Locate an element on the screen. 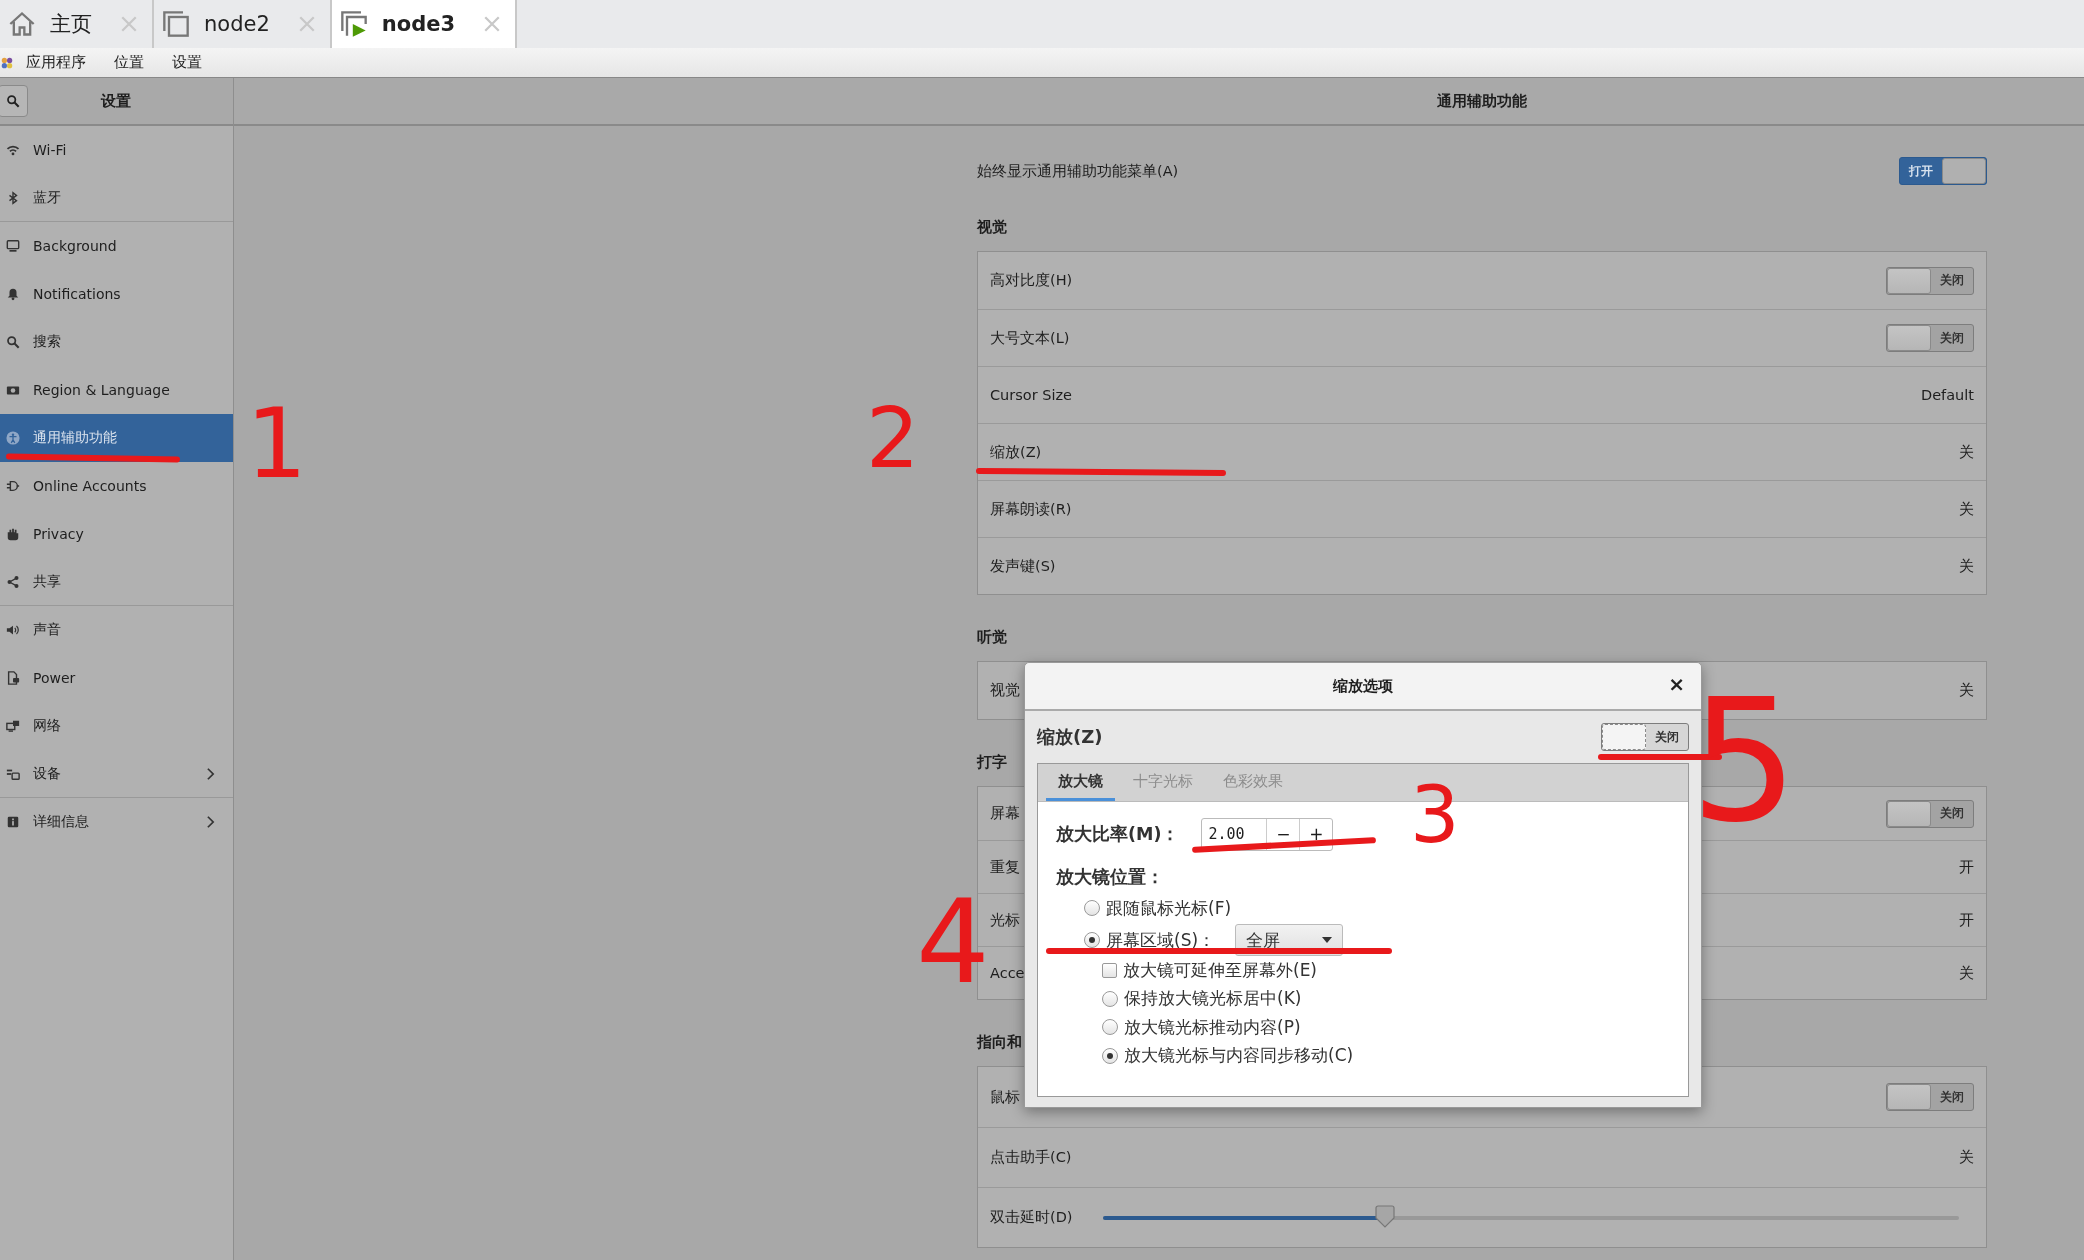  slider-thumb is located at coordinates (1385, 1216).